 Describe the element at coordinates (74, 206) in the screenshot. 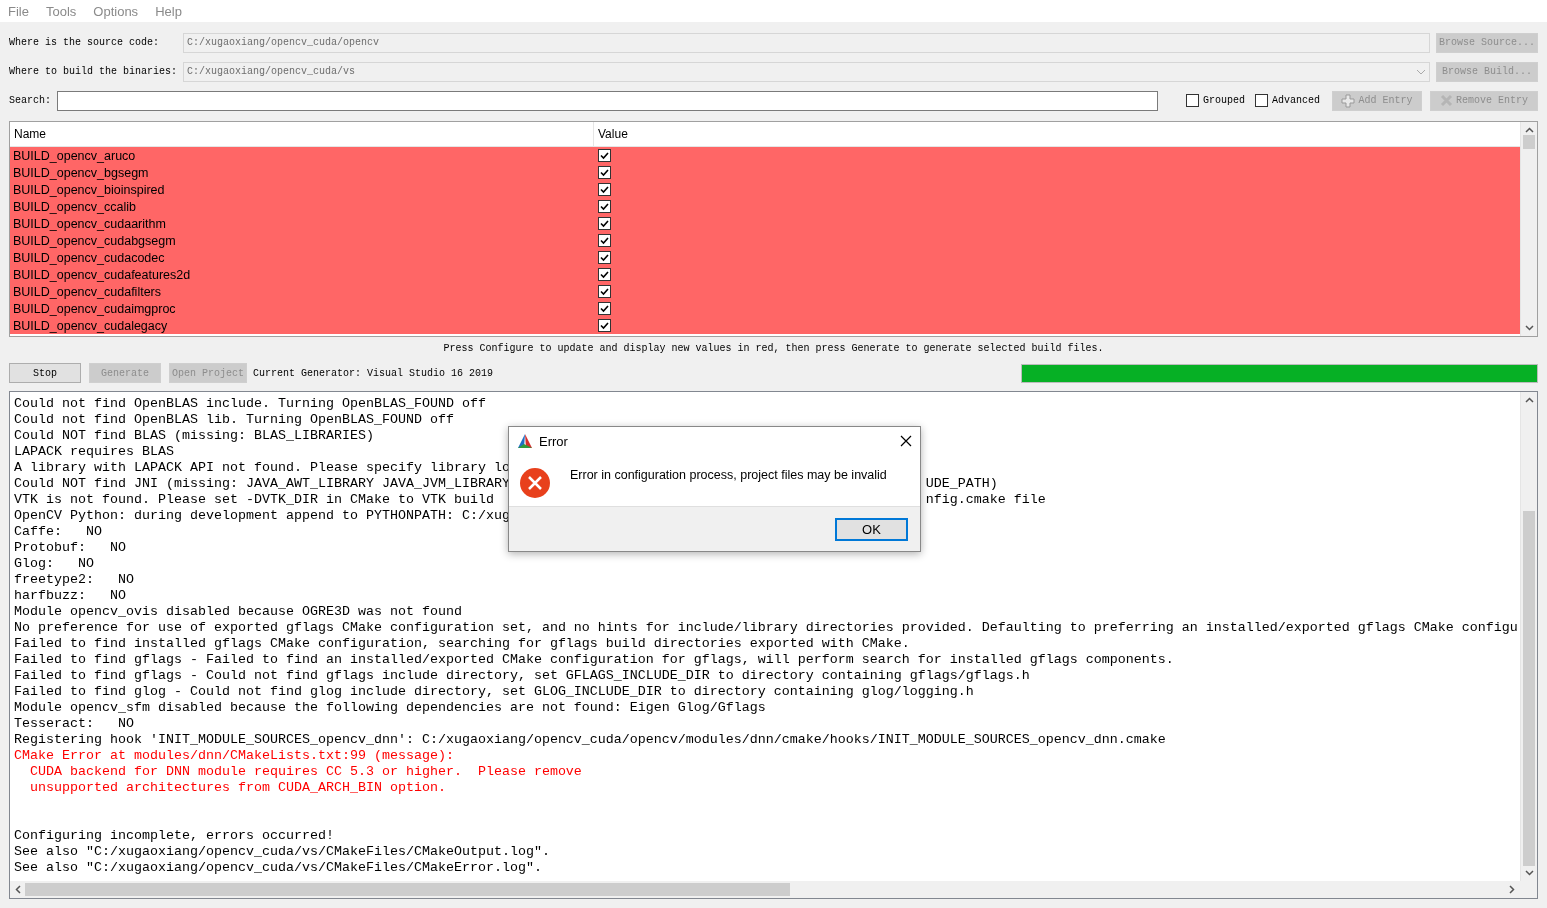

I see `table-cell-text: BUILD_opencv_ccalib` at that location.